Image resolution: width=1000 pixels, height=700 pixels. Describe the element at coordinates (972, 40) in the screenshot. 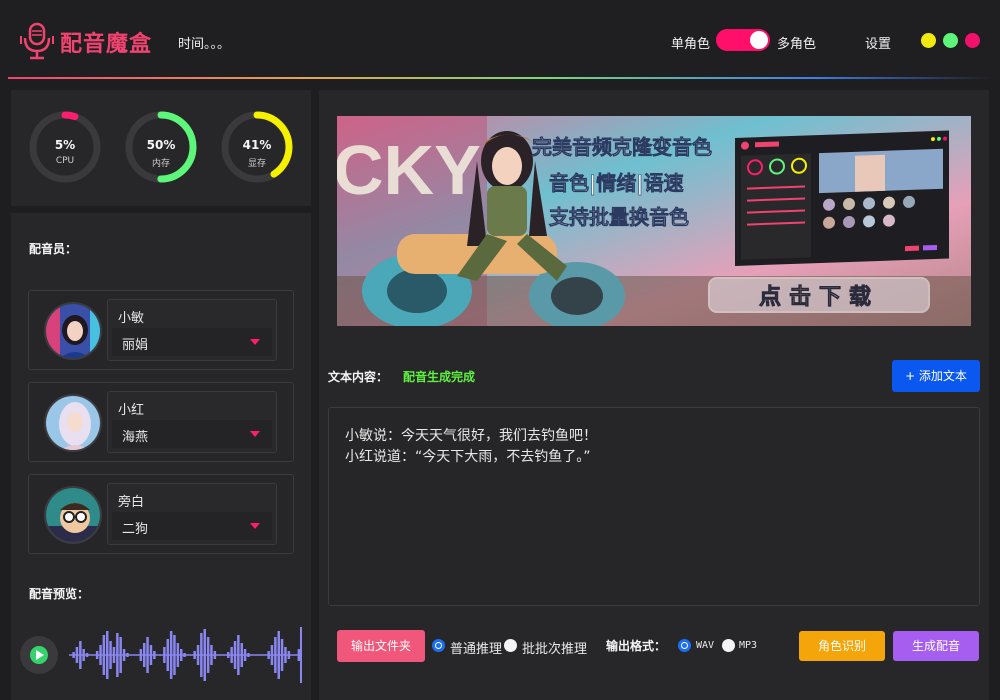

I see `close-button` at that location.